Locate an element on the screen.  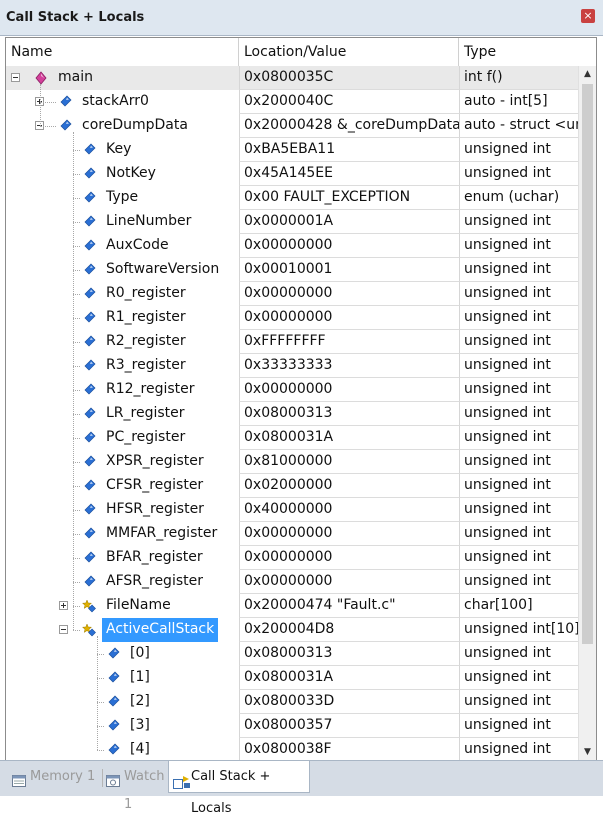
tree-row-r1-register: R1_register 0x00000000 unsigned int is located at coordinates (292, 318).